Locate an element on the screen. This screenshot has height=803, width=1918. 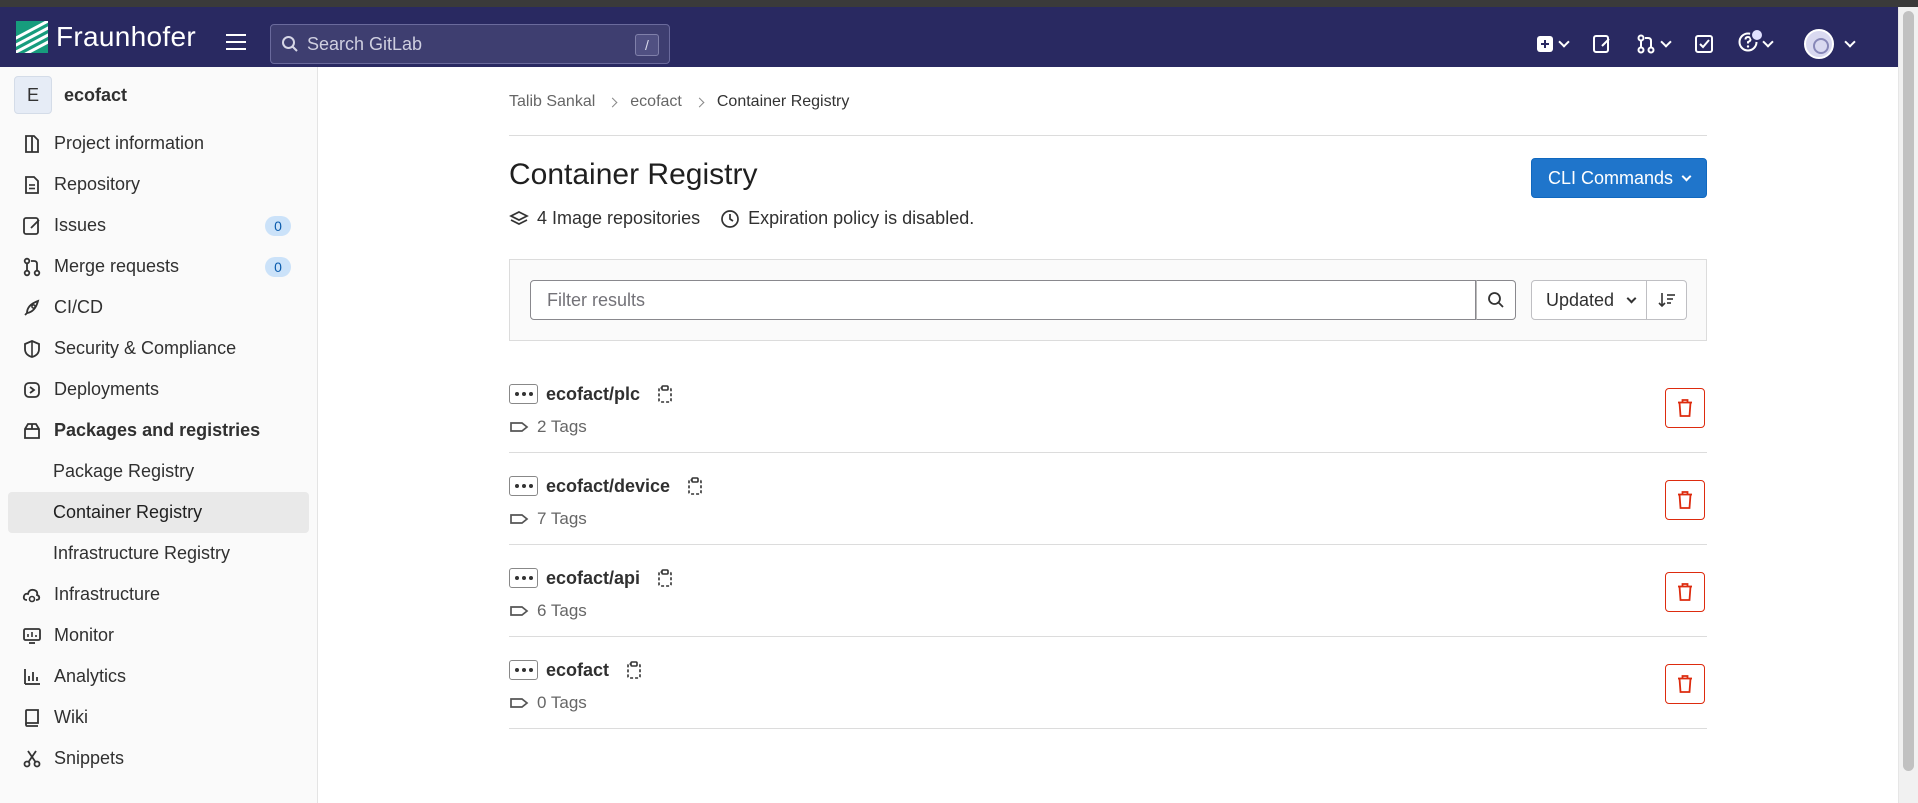
sort-descending-icon is located at coordinates (1666, 300).